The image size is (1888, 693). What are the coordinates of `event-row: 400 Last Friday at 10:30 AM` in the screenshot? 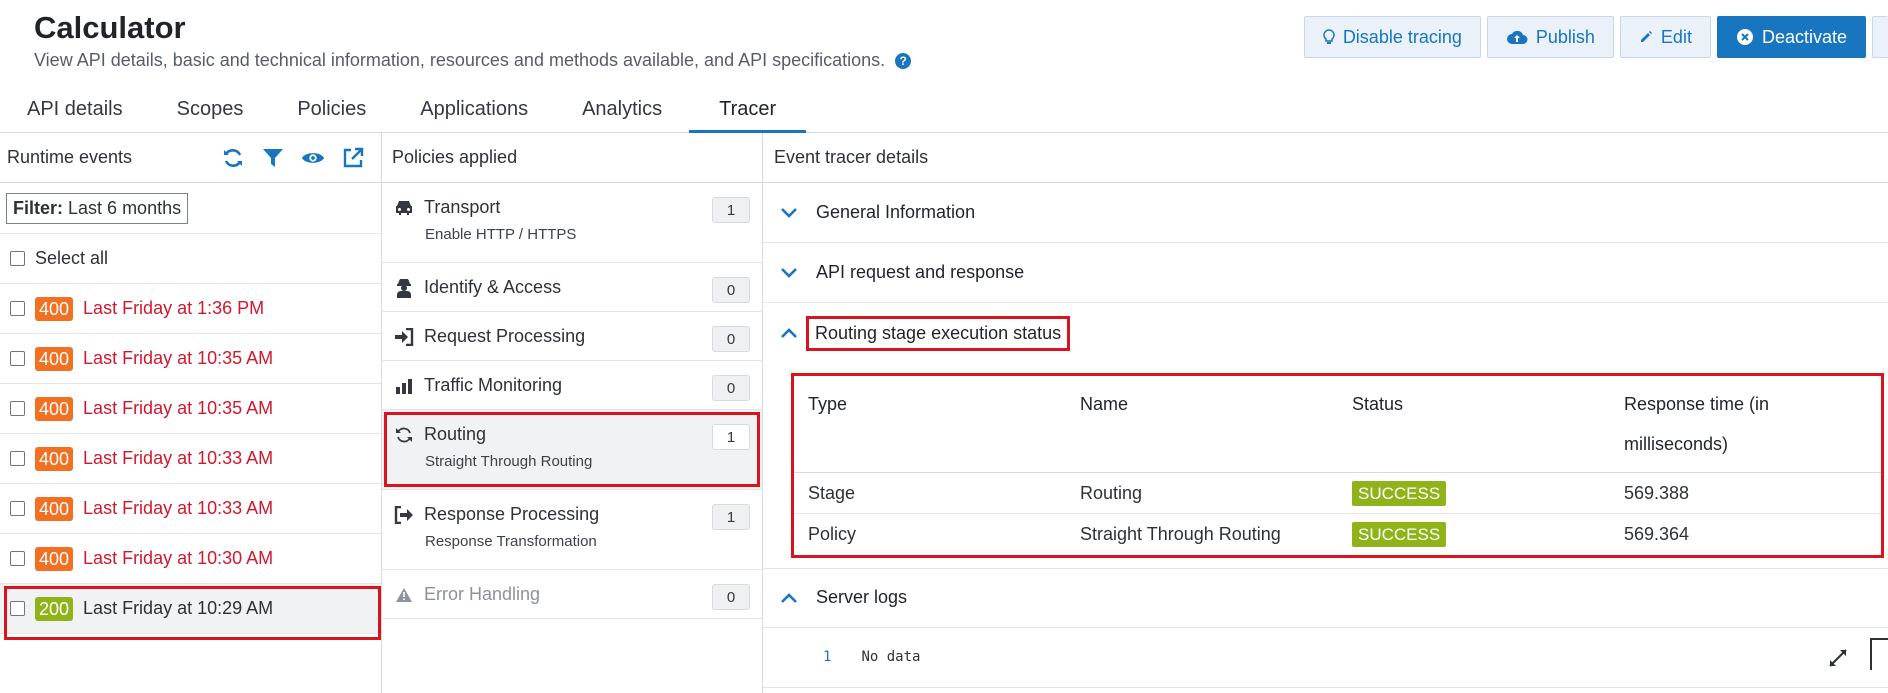 It's located at (190, 559).